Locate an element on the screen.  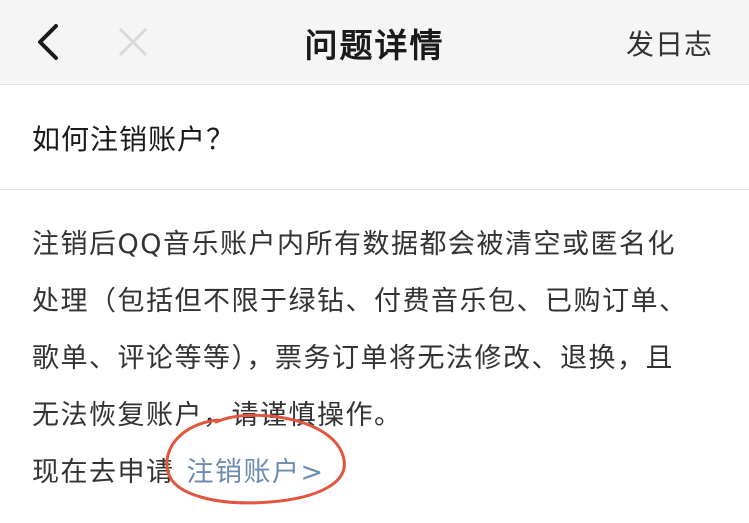
answer-line: 无法恢复账户，请谨慎操作。 is located at coordinates (217, 415).